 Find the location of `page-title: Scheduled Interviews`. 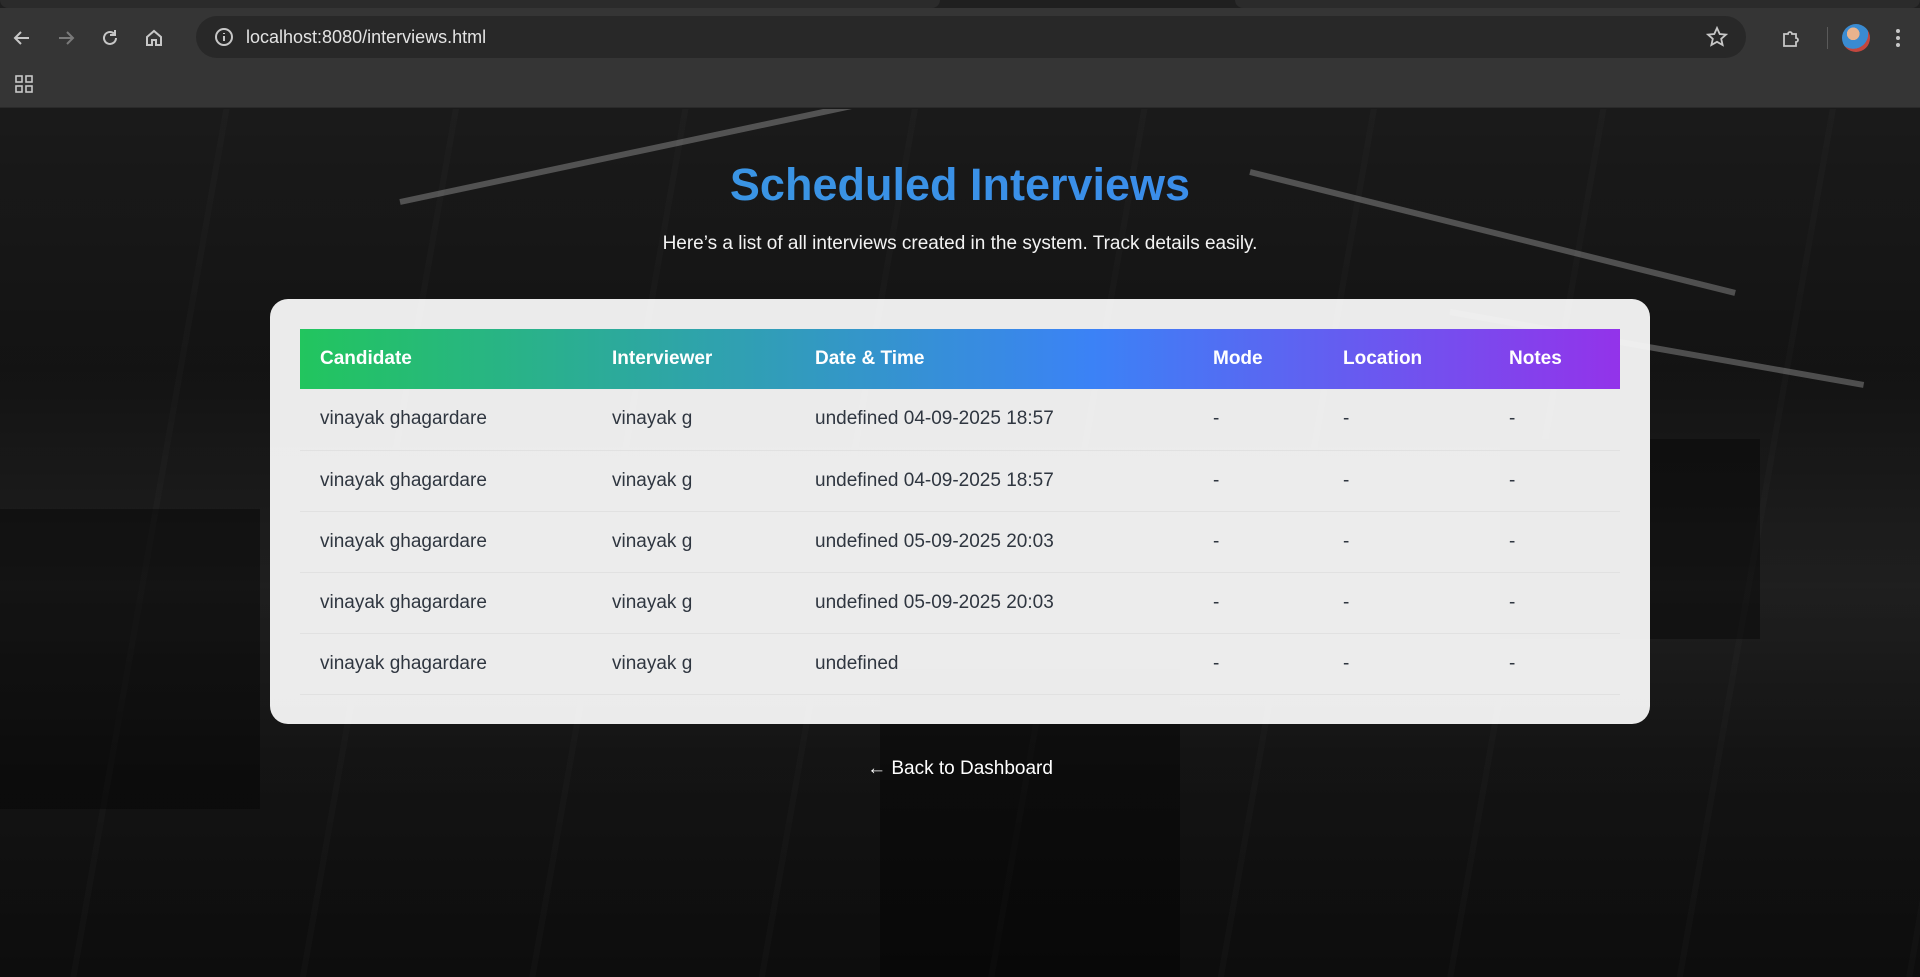

page-title: Scheduled Interviews is located at coordinates (960, 185).